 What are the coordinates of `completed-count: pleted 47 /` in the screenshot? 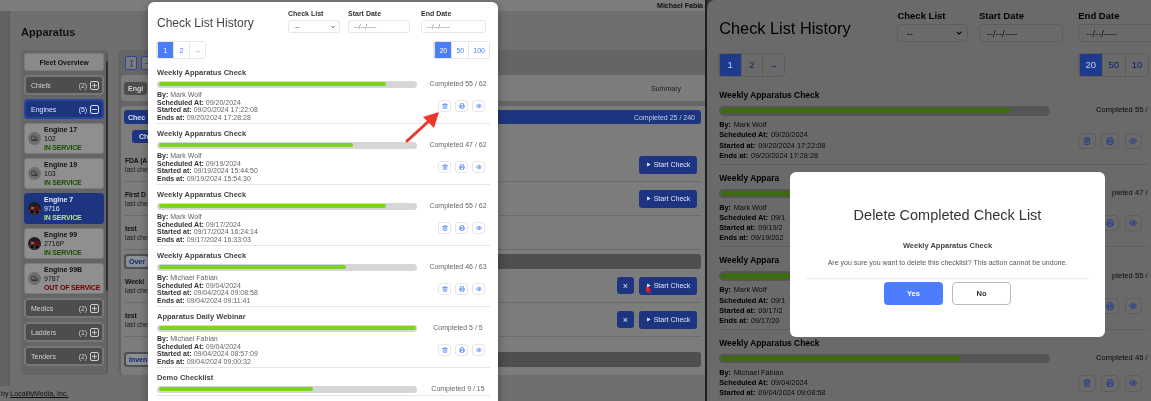 It's located at (1129, 193).